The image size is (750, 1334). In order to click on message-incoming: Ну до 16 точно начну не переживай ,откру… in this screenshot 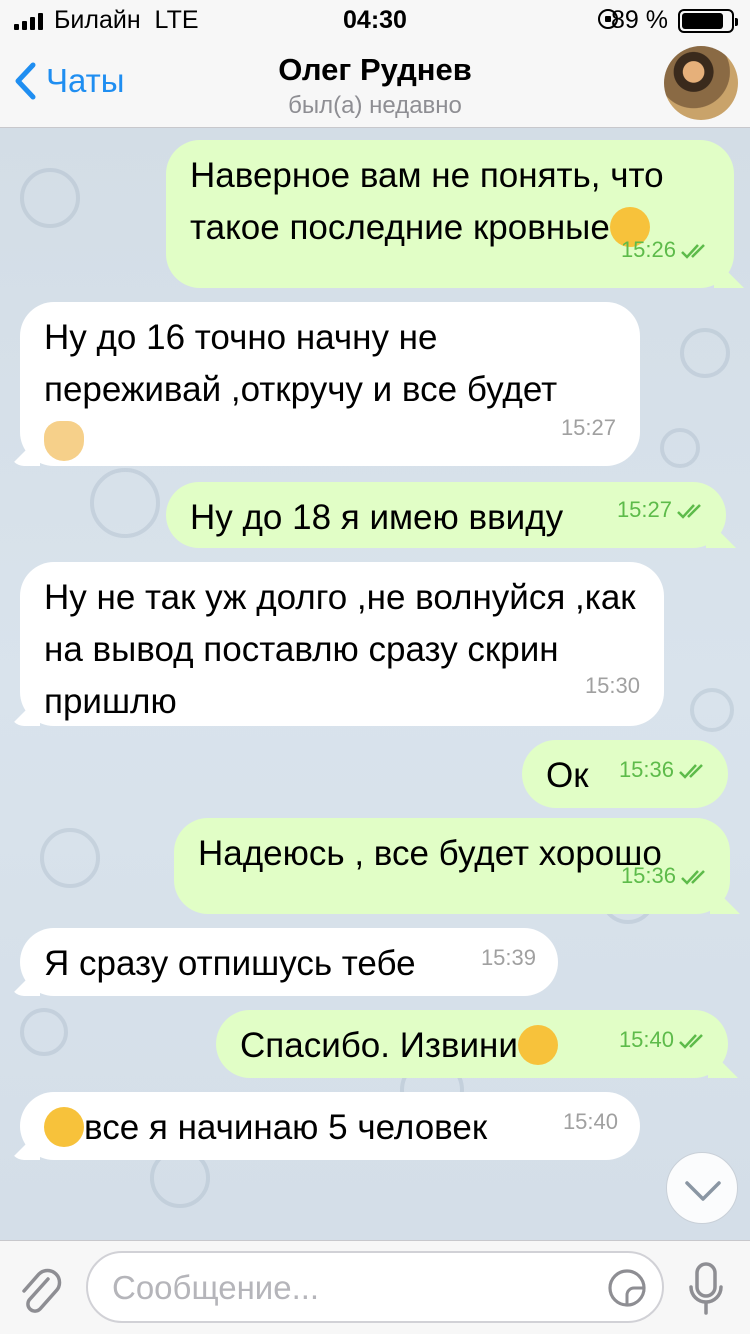, I will do `click(325, 384)`.